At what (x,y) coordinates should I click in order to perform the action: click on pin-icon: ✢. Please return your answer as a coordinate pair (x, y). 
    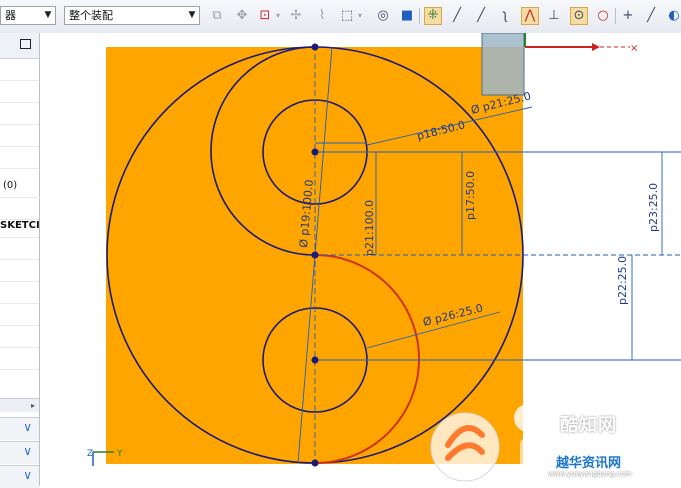
    Looking at the image, I should click on (296, 16).